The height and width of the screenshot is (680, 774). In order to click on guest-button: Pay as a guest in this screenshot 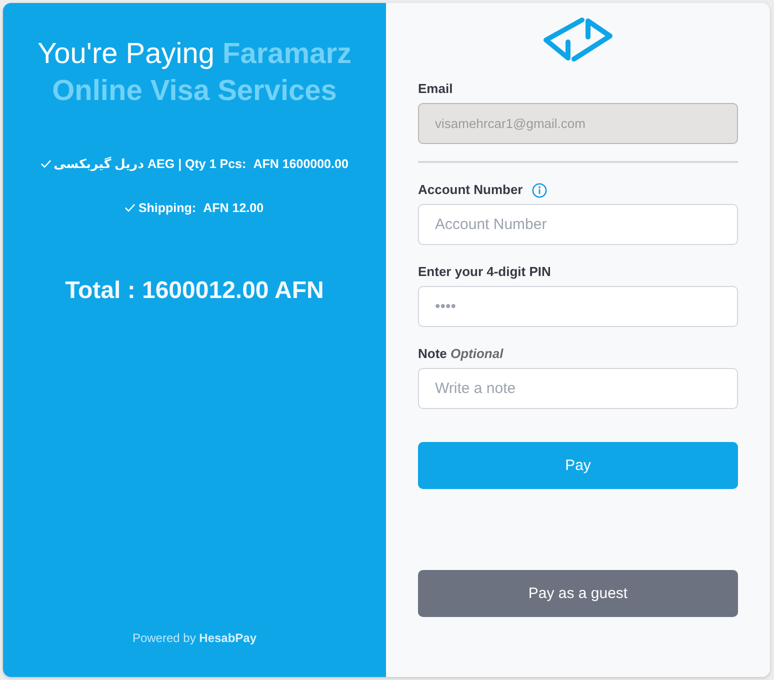, I will do `click(578, 593)`.